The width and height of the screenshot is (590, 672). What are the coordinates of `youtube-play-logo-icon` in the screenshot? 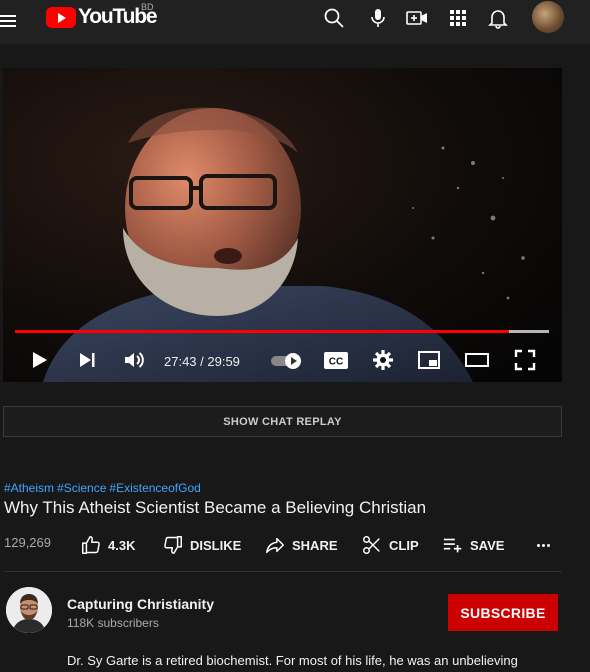 It's located at (61, 17).